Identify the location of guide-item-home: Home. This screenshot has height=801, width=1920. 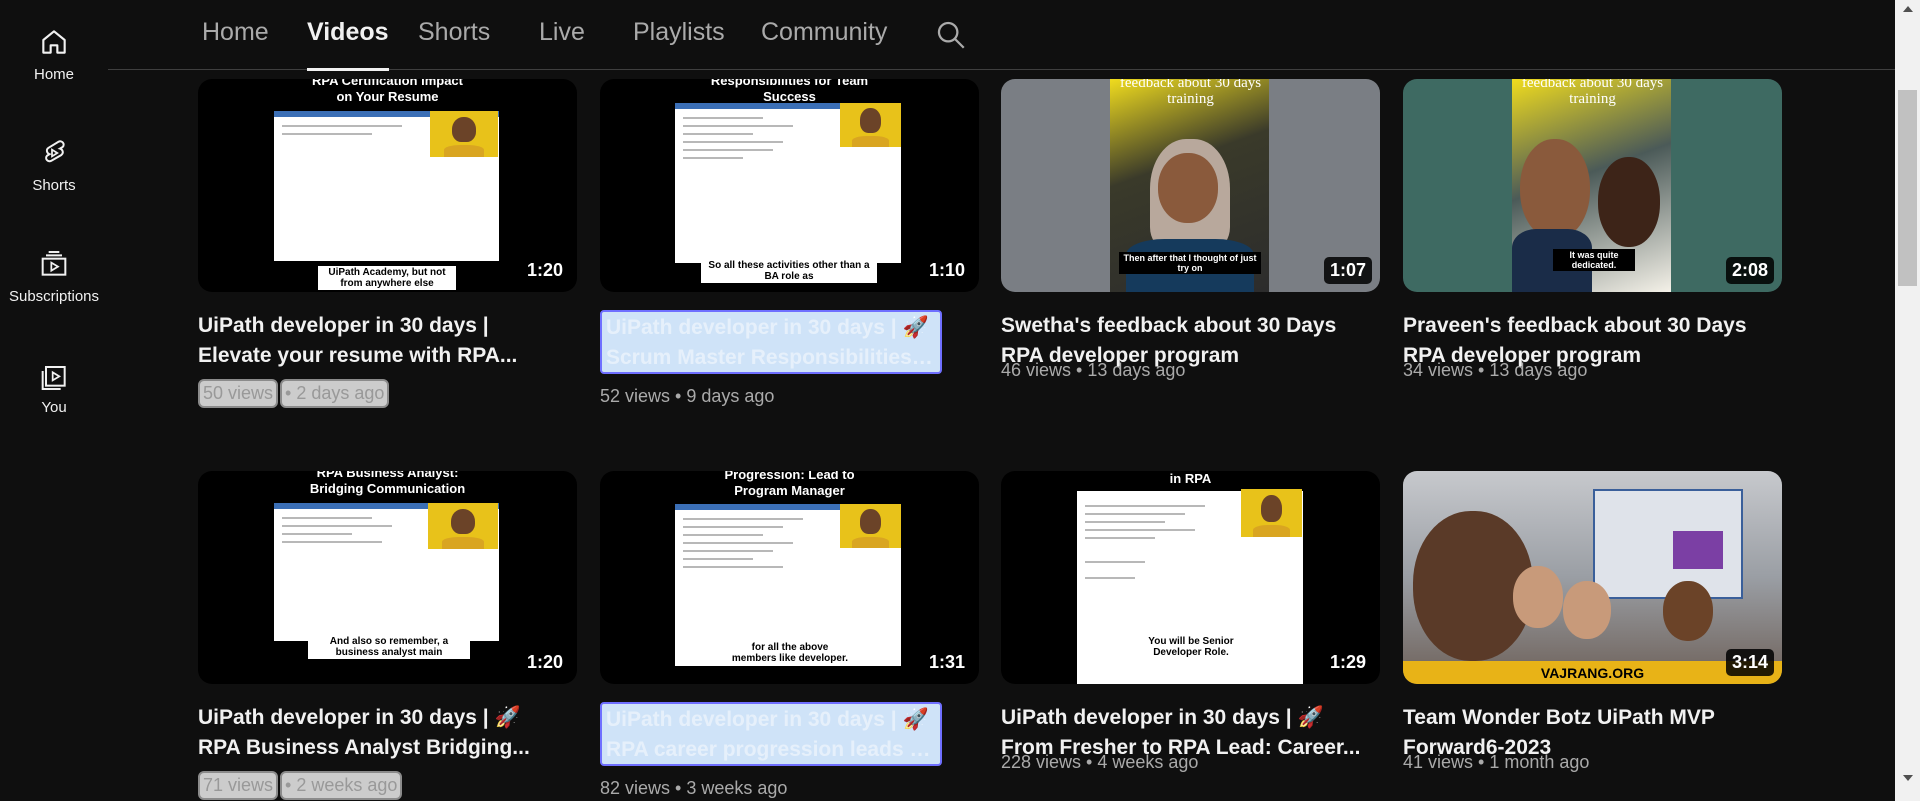
(54, 48).